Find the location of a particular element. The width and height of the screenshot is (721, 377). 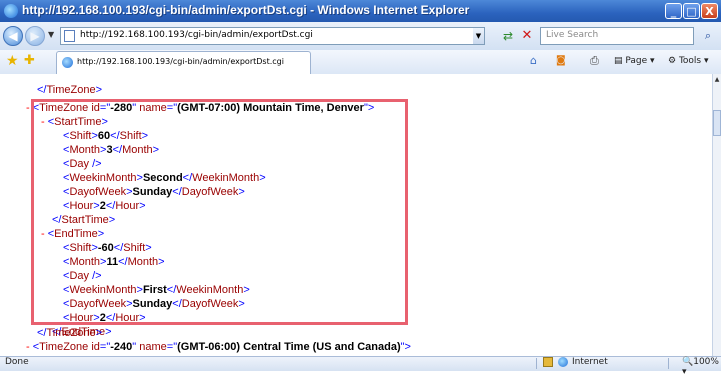

stop-icon: ✕ is located at coordinates (527, 36).